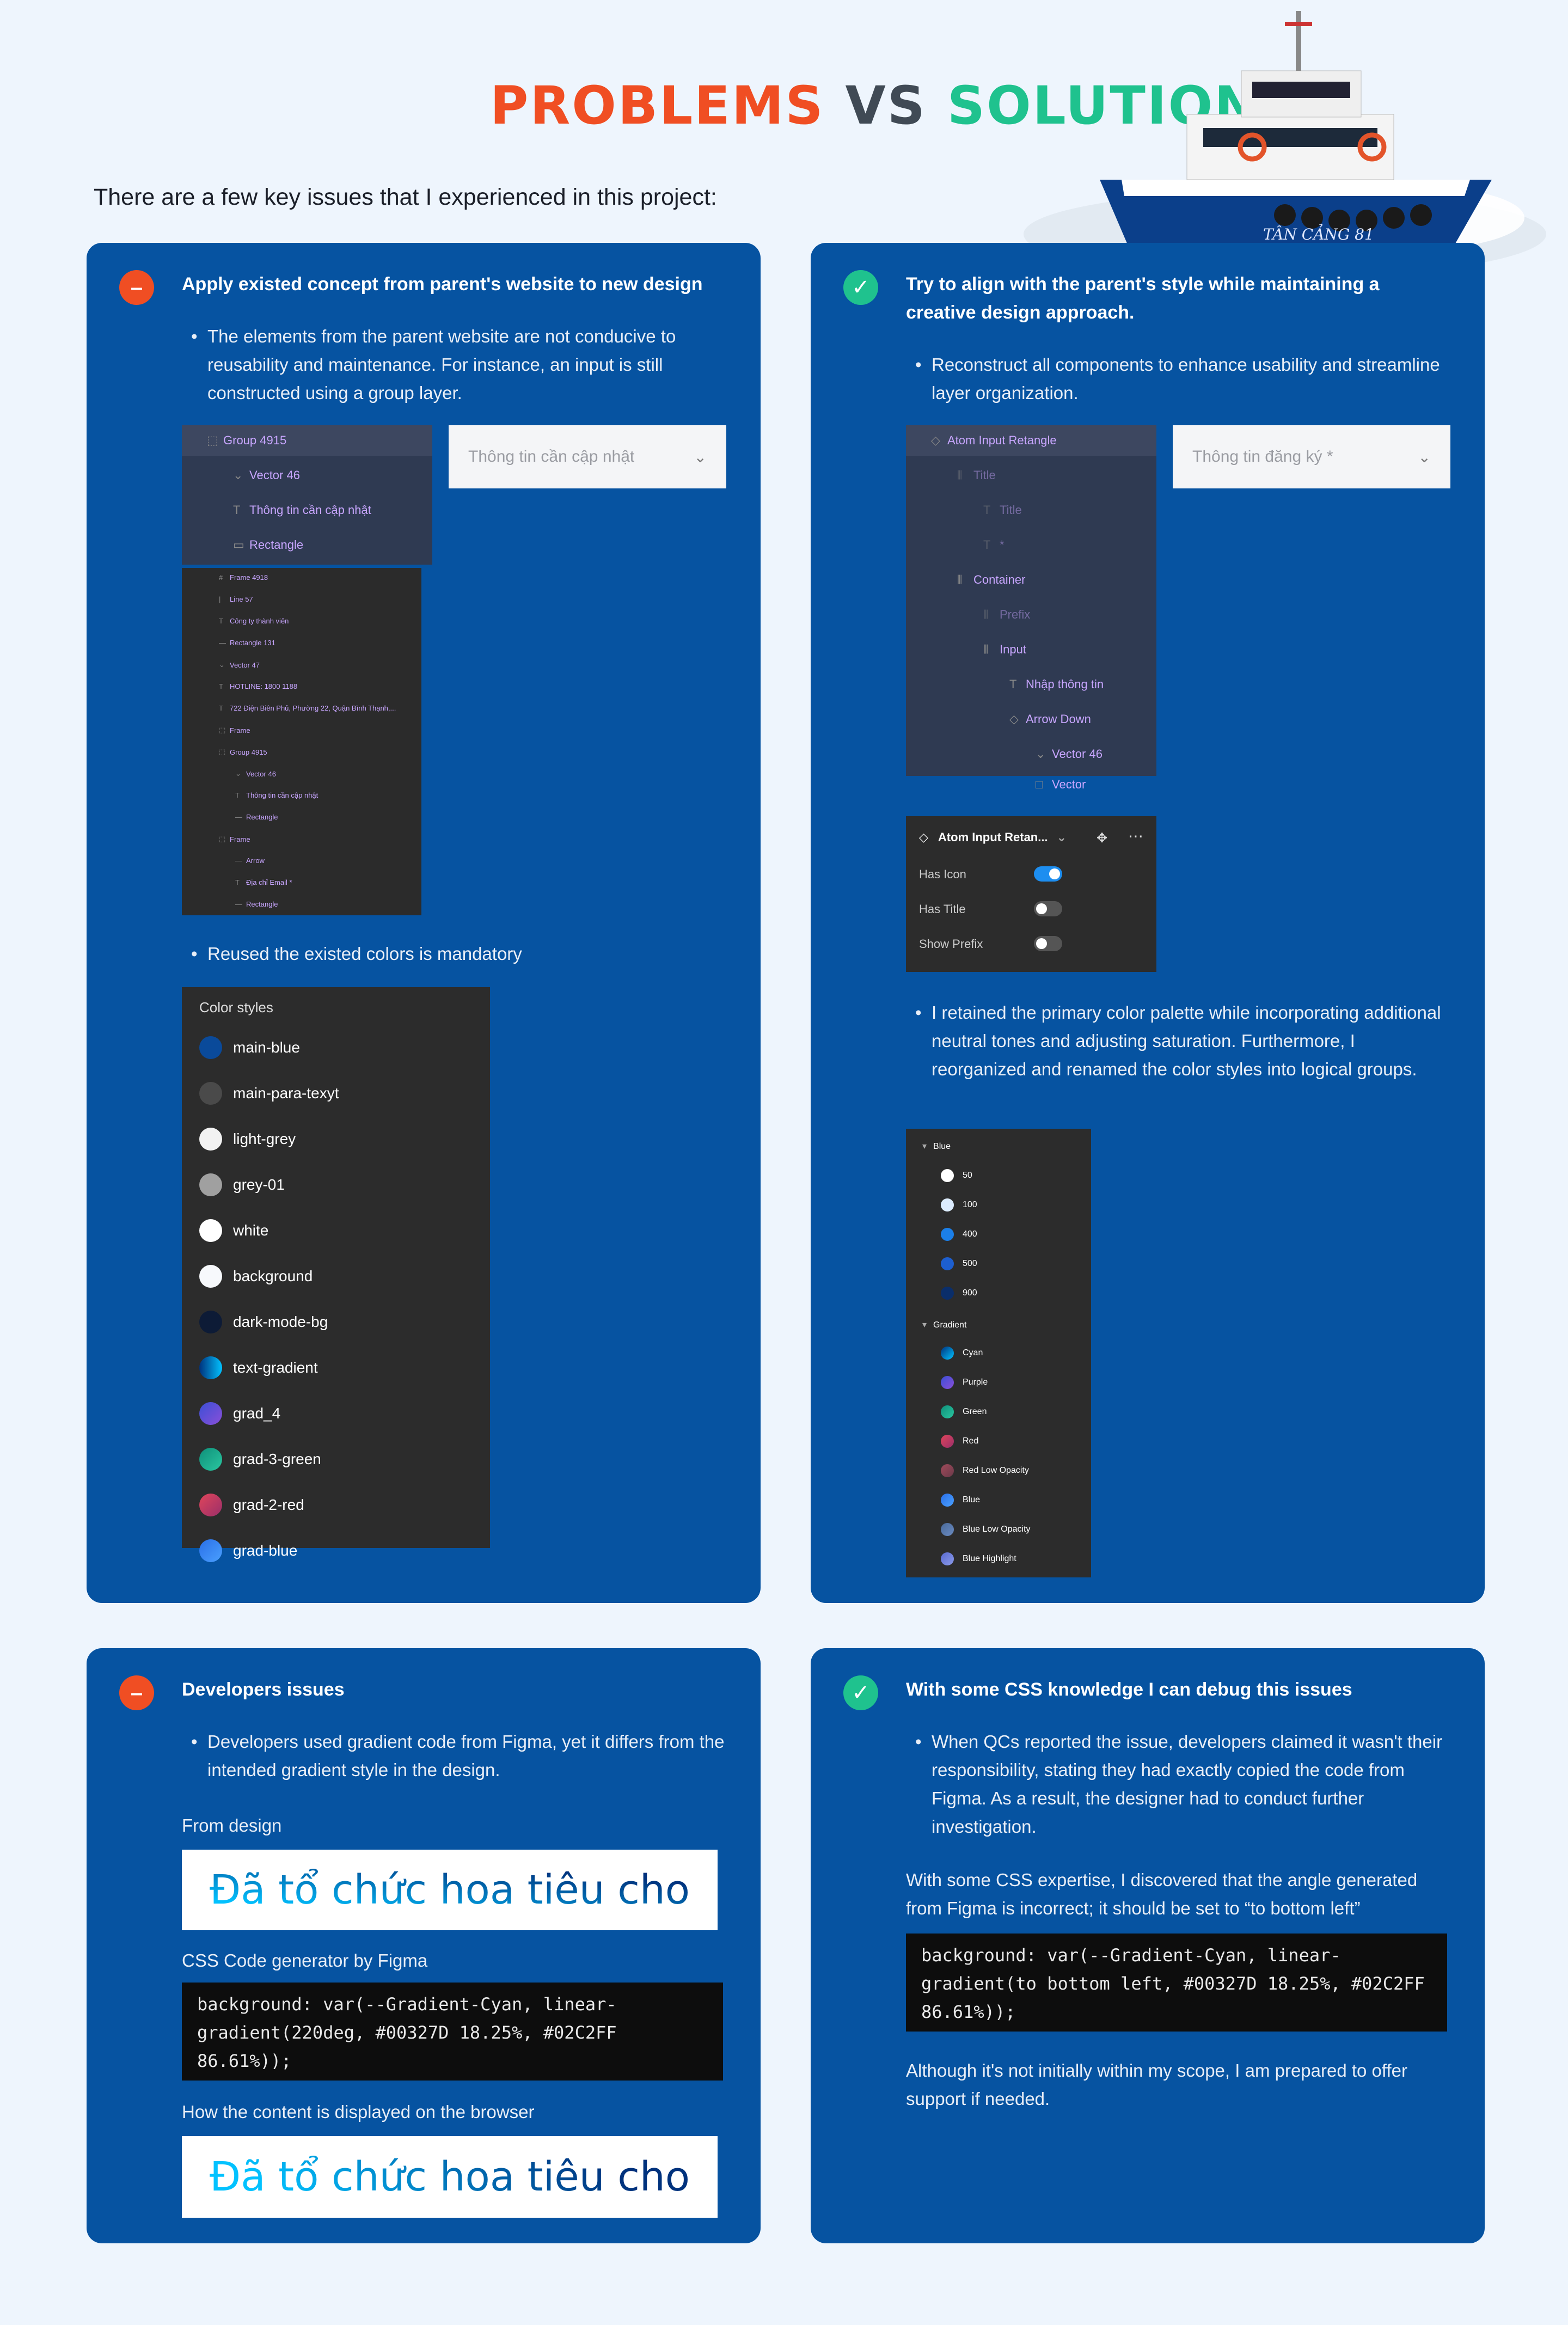 The width and height of the screenshot is (1568, 2325). I want to click on layer-row: ◇ Atom Input Retangle, so click(1031, 441).